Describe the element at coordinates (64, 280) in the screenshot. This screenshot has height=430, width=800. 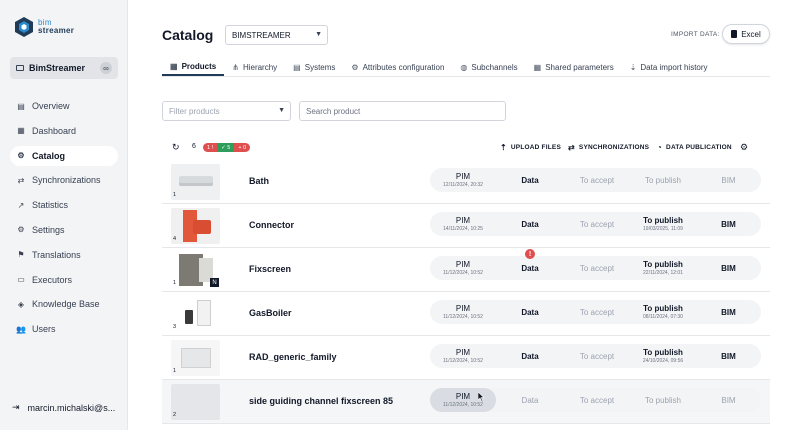
I see `sidebar-item-executors: ▭ Executors` at that location.